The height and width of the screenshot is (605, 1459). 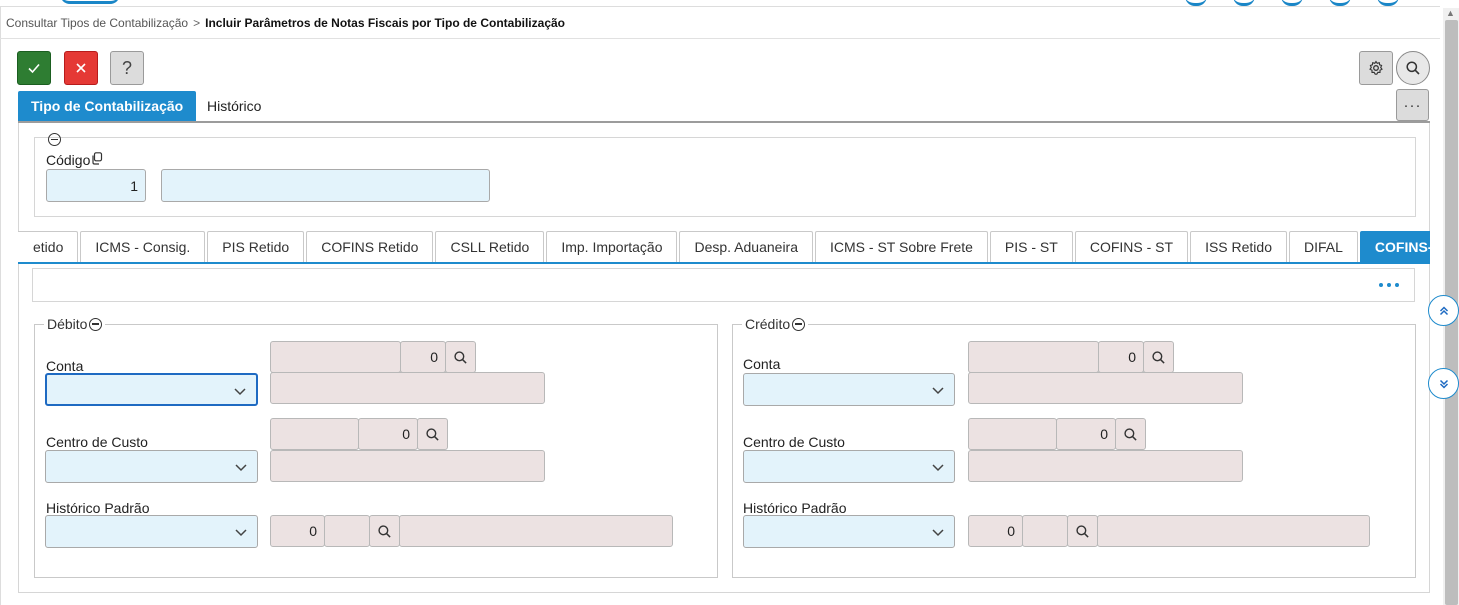 I want to click on search-button, so click(x=1413, y=68).